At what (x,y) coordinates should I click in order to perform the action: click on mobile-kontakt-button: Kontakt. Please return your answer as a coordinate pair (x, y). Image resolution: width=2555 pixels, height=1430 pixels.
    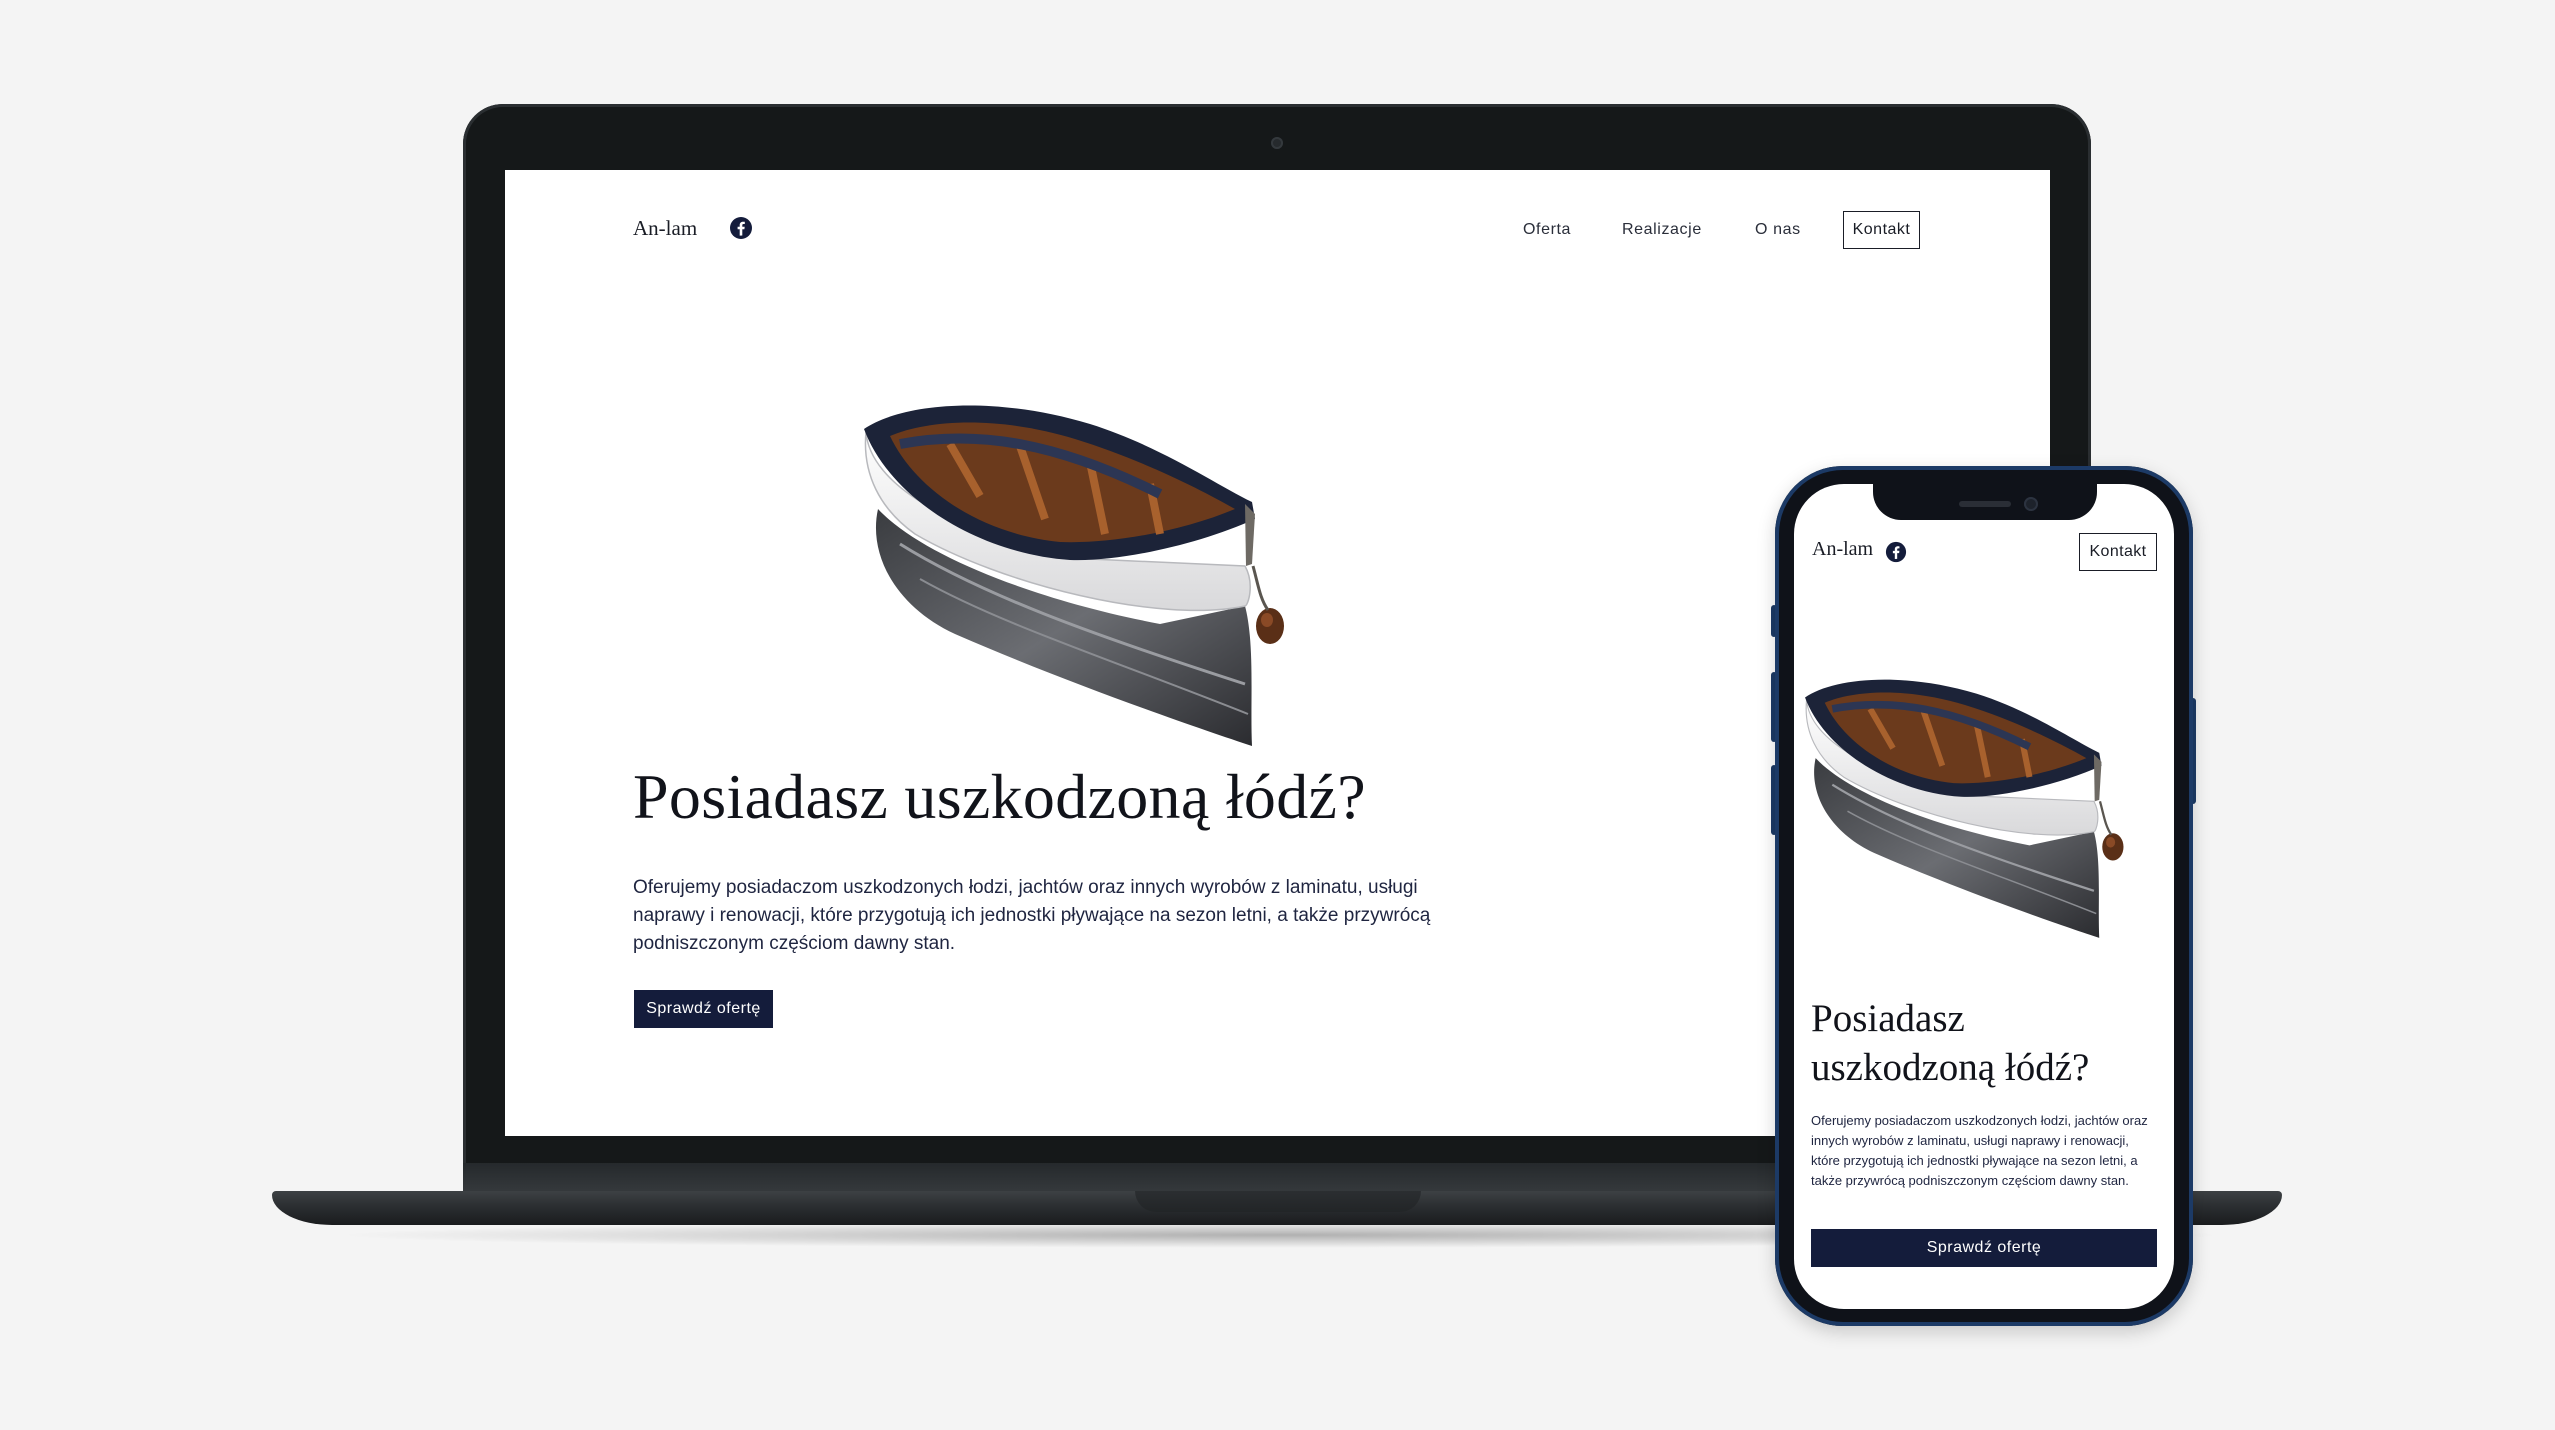
    Looking at the image, I should click on (2118, 552).